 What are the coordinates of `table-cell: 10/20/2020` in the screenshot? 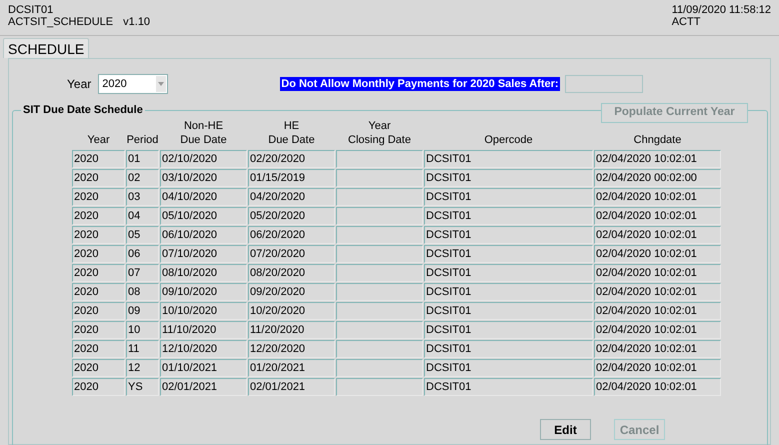 It's located at (291, 311).